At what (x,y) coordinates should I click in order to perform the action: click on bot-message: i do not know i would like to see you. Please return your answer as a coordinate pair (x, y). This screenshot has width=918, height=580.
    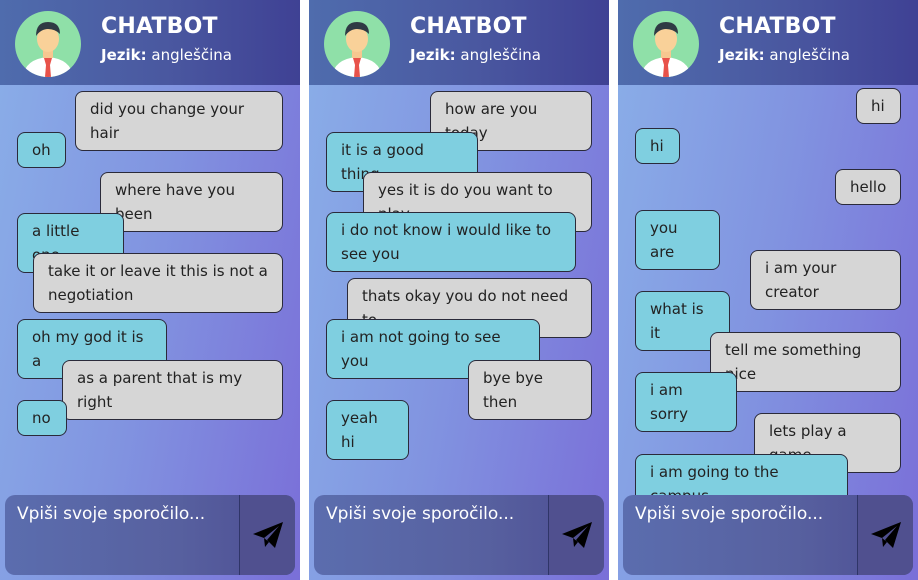
    Looking at the image, I should click on (451, 242).